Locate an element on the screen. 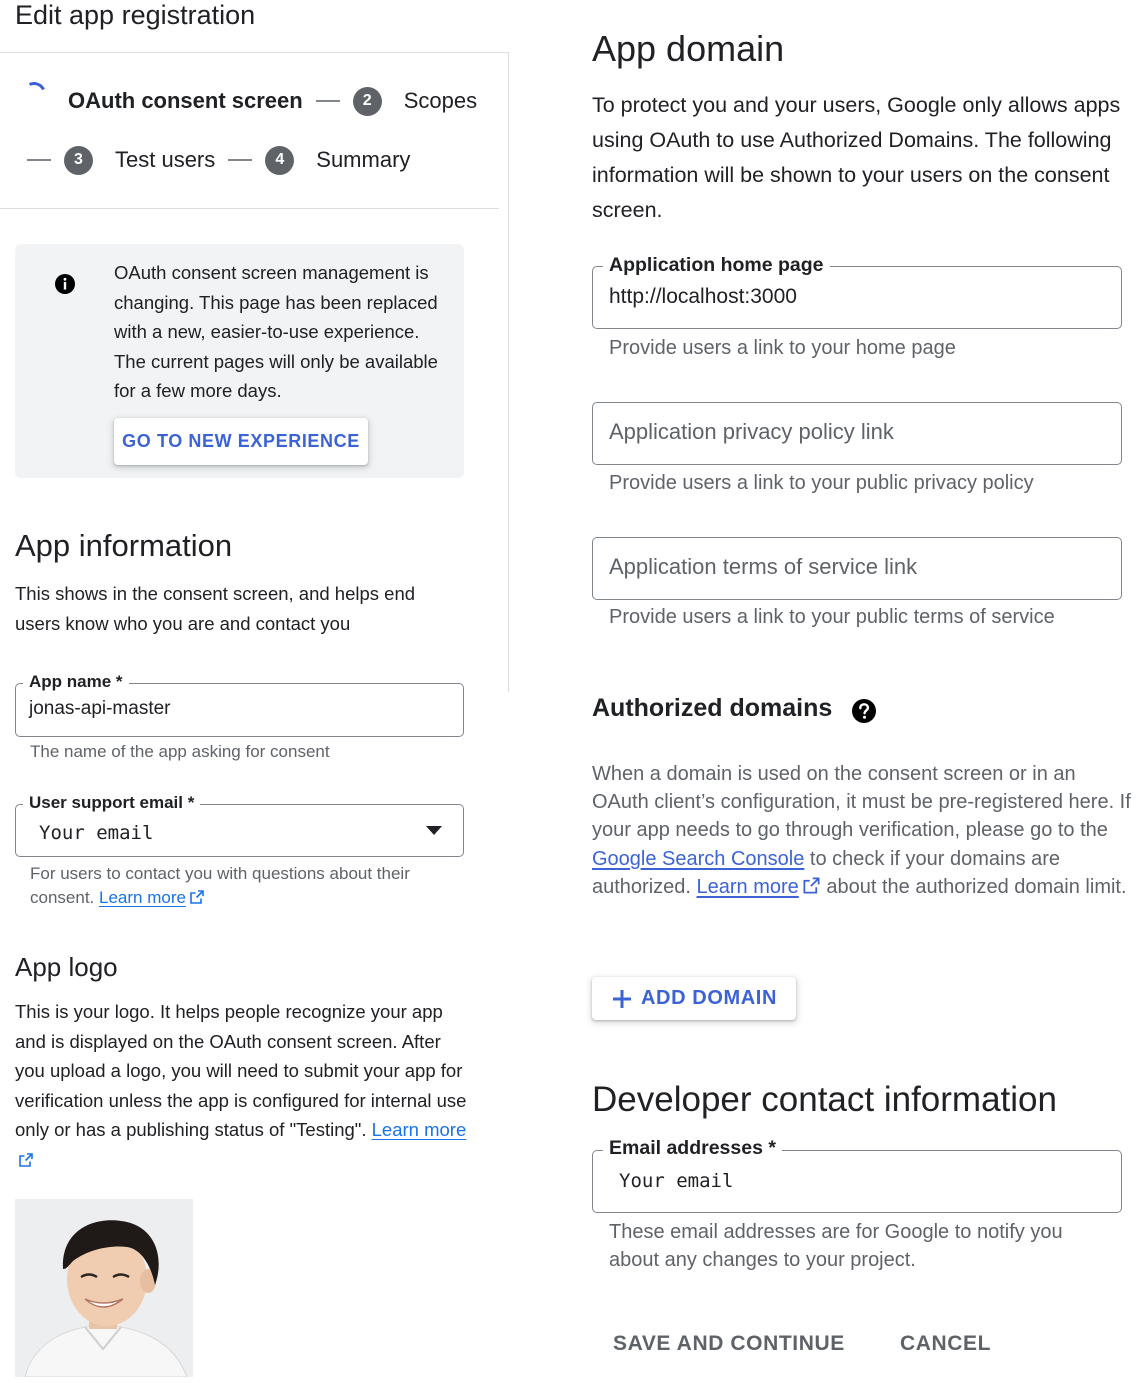 The width and height of the screenshot is (1141, 1383). user-support-email-label: User support email * is located at coordinates (112, 803).